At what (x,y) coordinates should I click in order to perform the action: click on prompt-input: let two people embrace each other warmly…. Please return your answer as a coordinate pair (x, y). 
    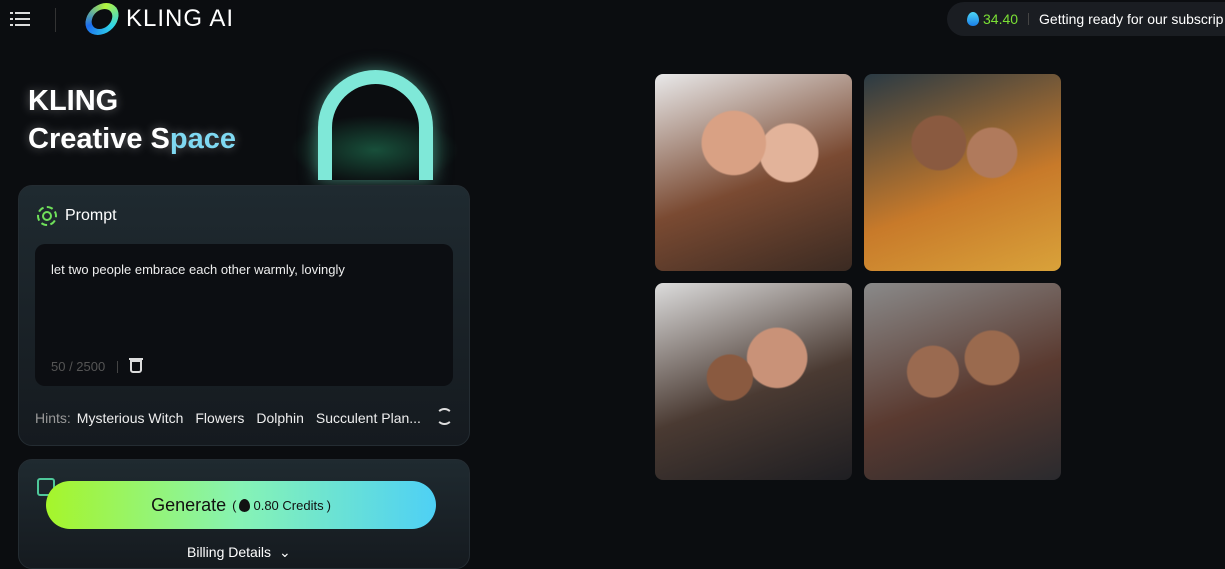
    Looking at the image, I should click on (244, 315).